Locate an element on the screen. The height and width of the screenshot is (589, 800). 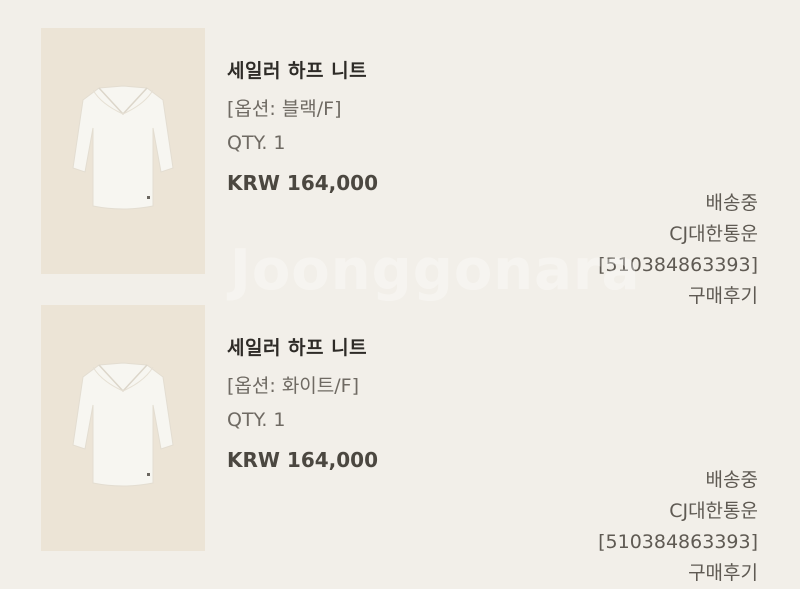
product-option: [옵션: 블랙/F] is located at coordinates (284, 109).